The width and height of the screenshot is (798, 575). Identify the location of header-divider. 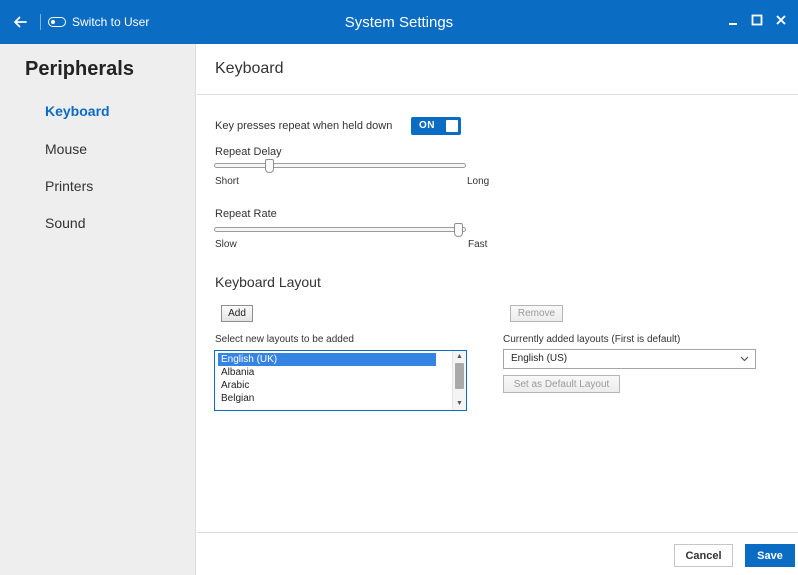
(497, 94).